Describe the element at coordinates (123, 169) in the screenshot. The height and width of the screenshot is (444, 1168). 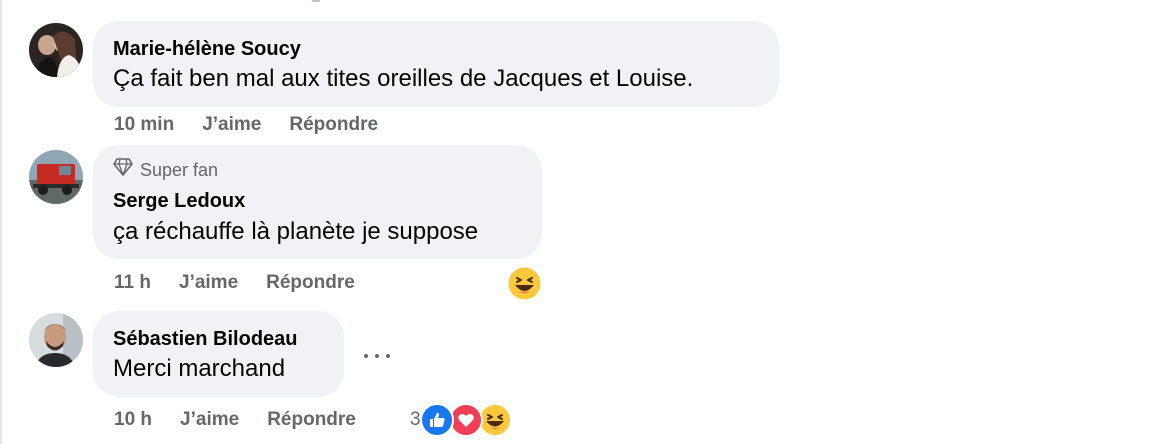
I see `diamond-icon` at that location.